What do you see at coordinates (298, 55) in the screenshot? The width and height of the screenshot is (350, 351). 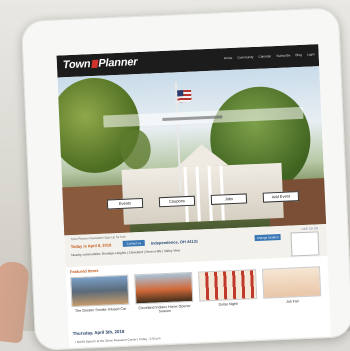 I see `nav-blog: Blog` at bounding box center [298, 55].